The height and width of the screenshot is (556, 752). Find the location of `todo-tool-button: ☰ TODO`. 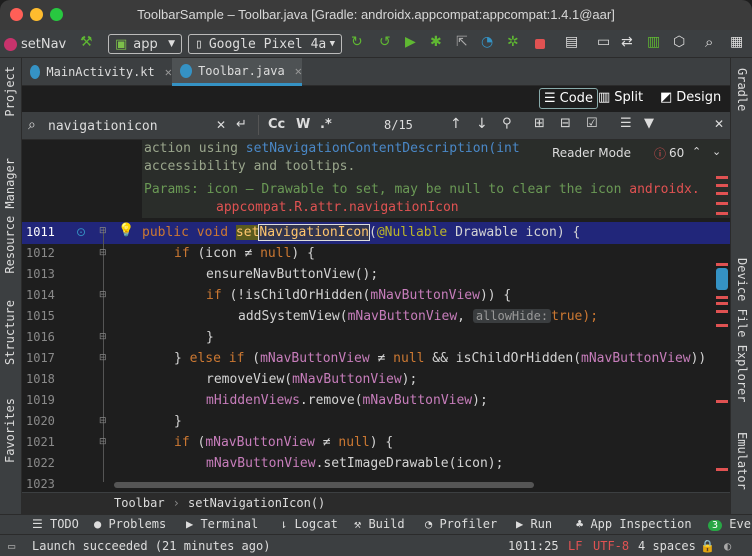

todo-tool-button: ☰ TODO is located at coordinates (55, 524).